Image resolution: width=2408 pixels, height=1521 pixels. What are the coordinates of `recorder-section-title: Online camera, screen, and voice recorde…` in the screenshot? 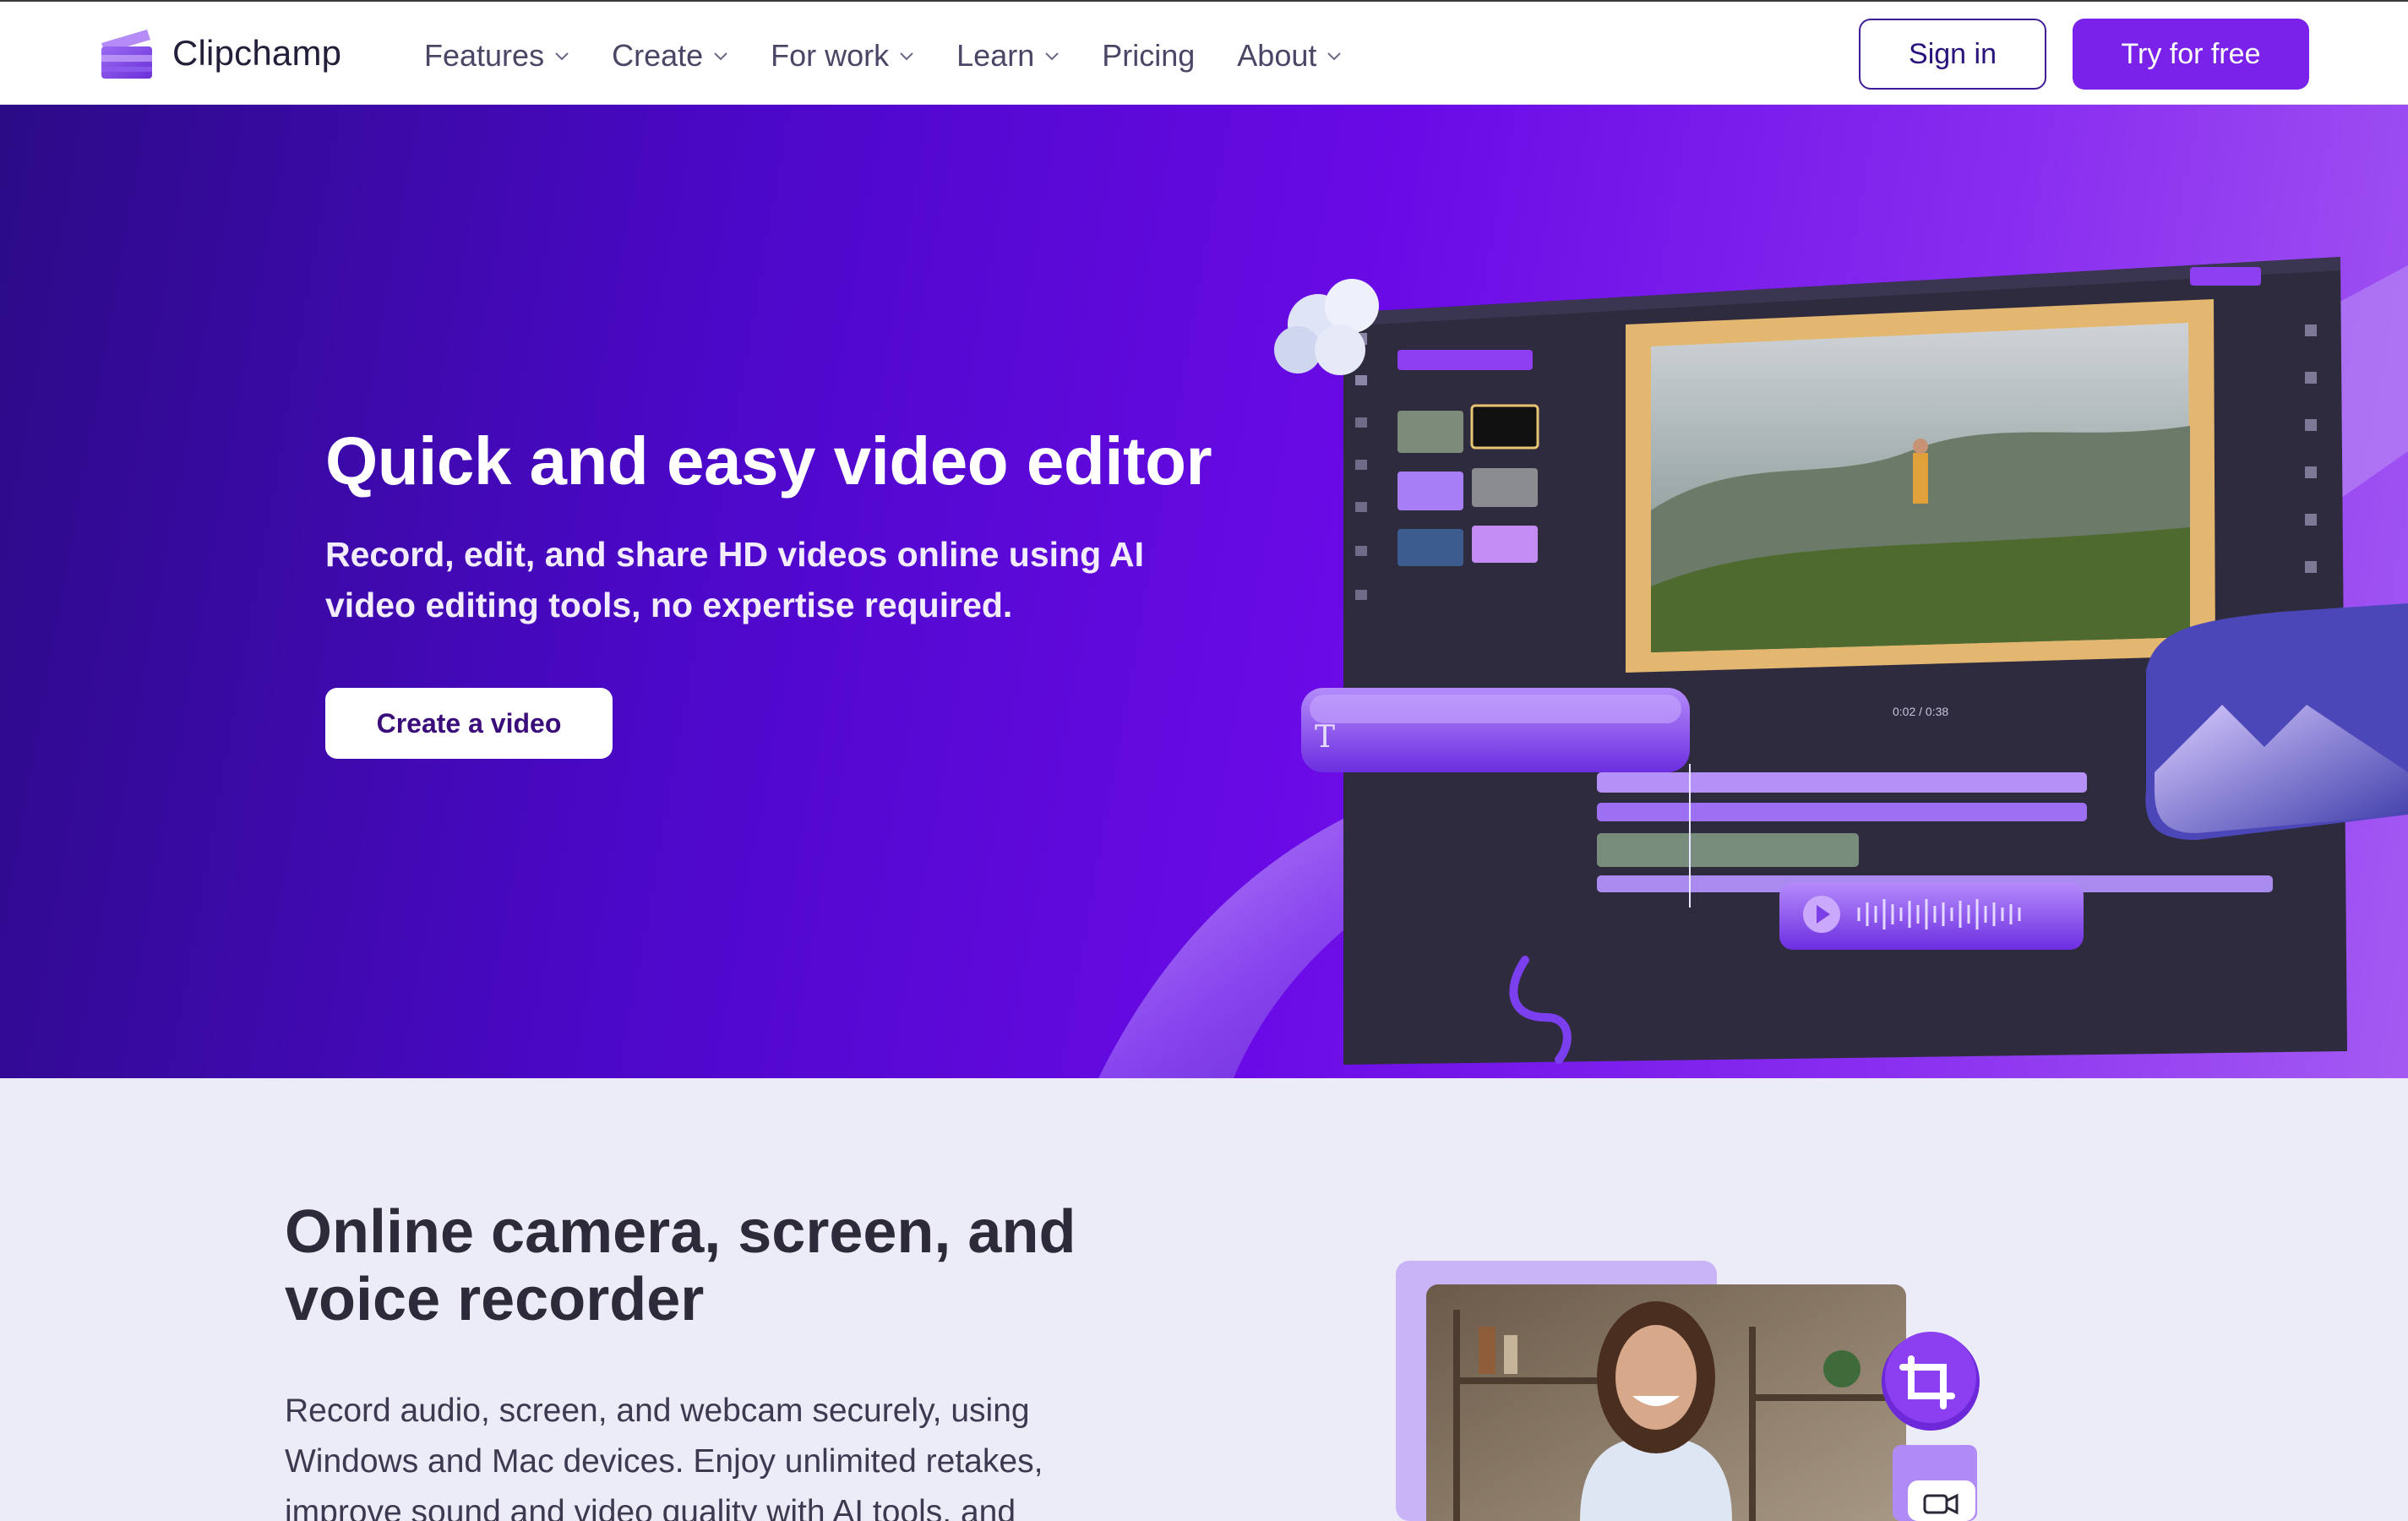 It's located at (680, 1265).